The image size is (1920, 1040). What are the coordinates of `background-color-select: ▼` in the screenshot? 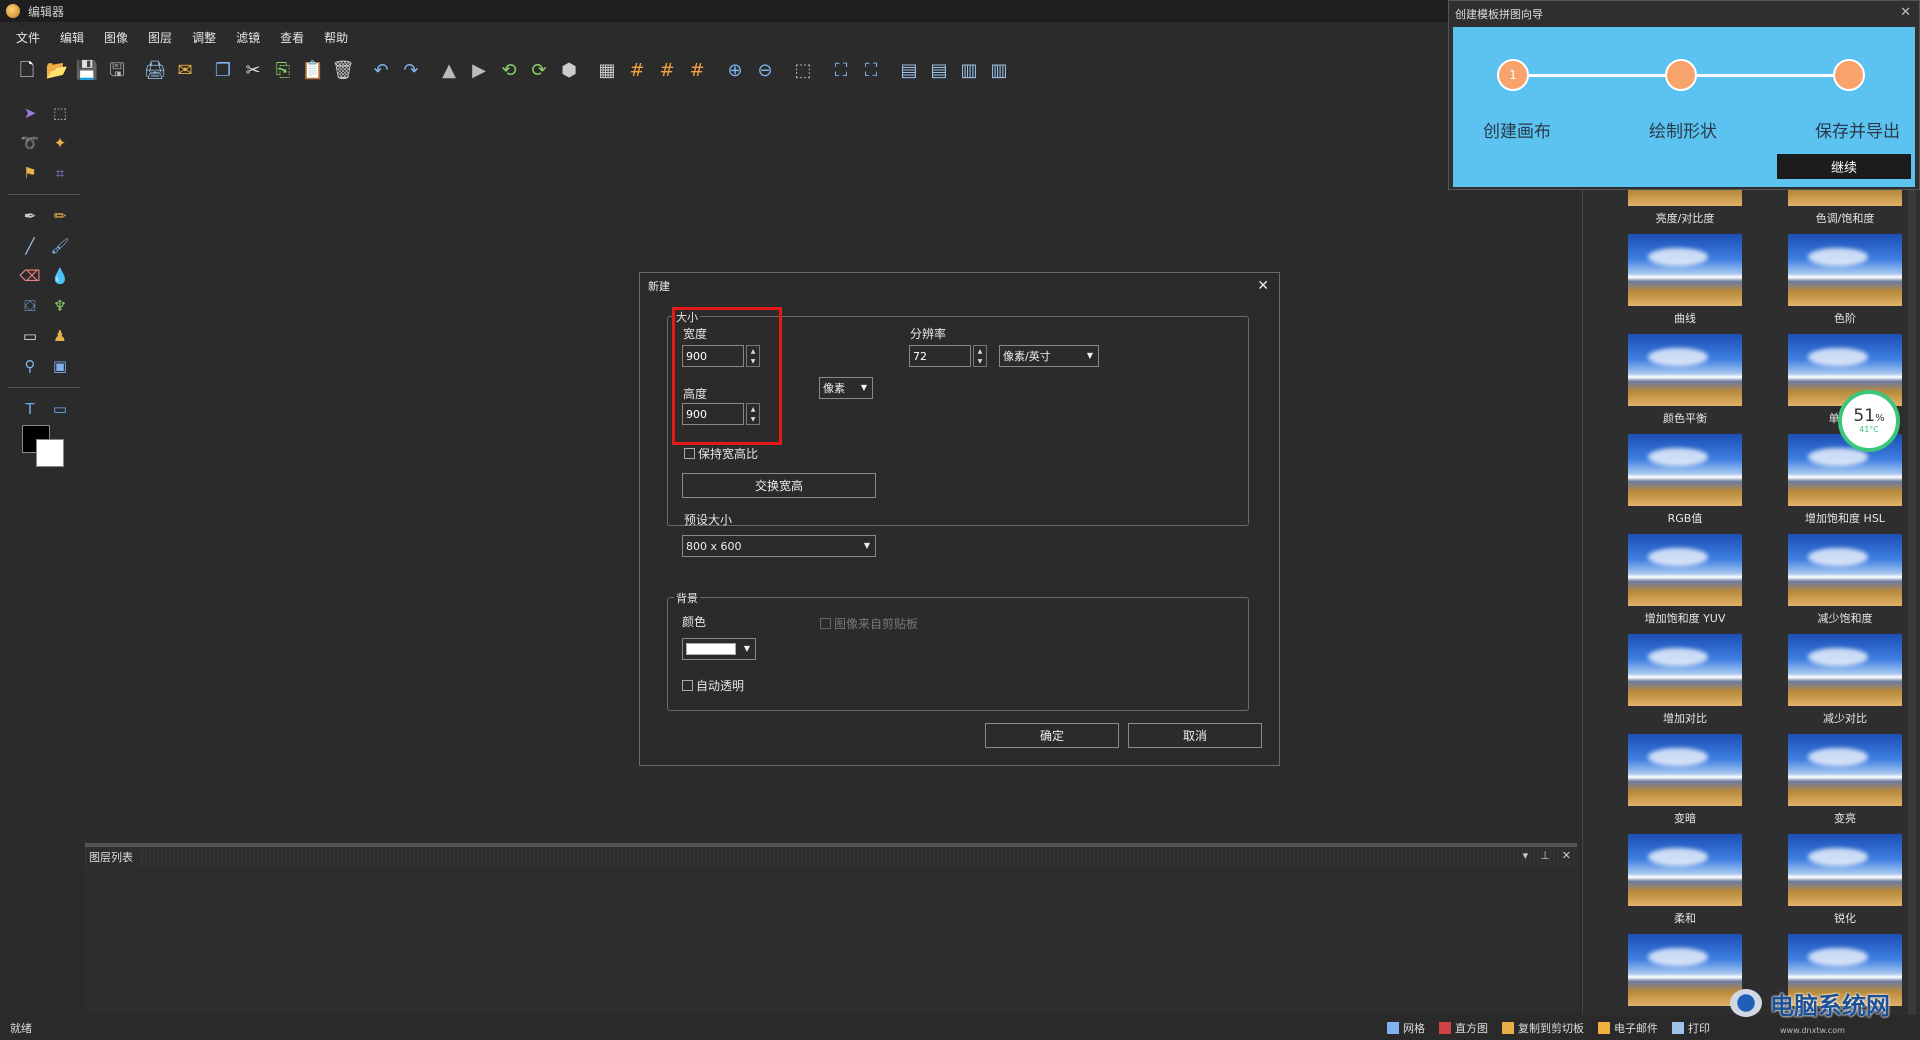 It's located at (719, 649).